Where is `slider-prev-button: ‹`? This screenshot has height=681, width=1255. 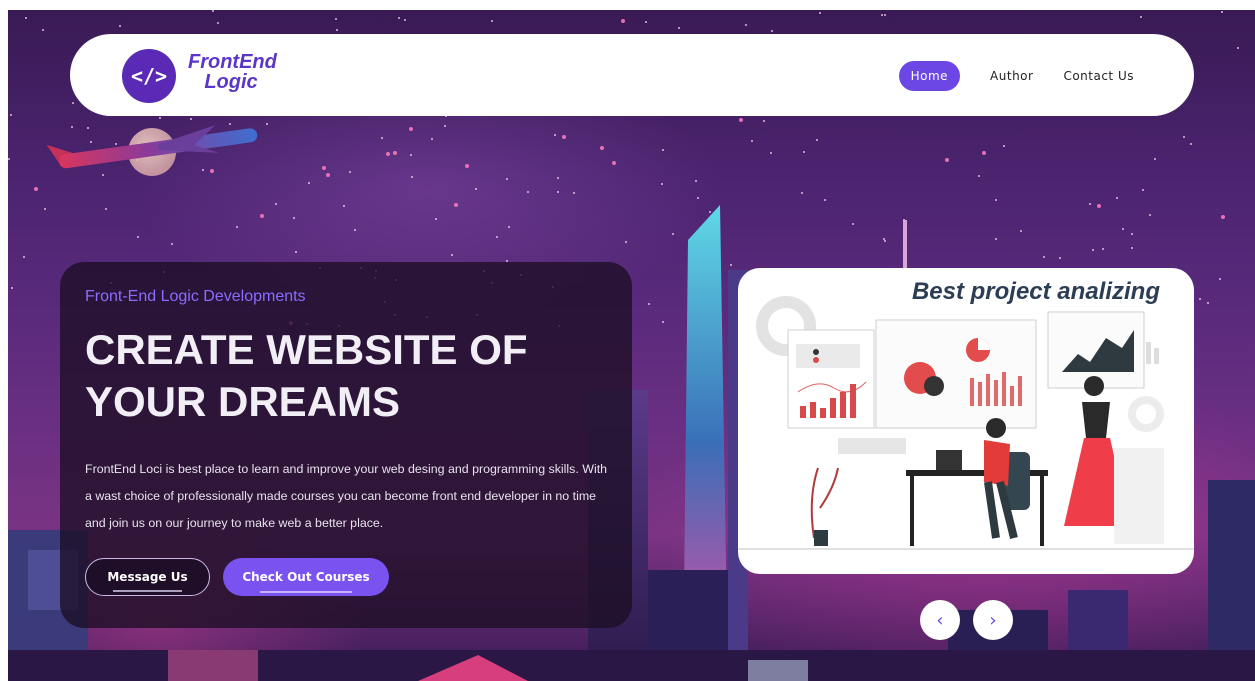
slider-prev-button: ‹ is located at coordinates (940, 620).